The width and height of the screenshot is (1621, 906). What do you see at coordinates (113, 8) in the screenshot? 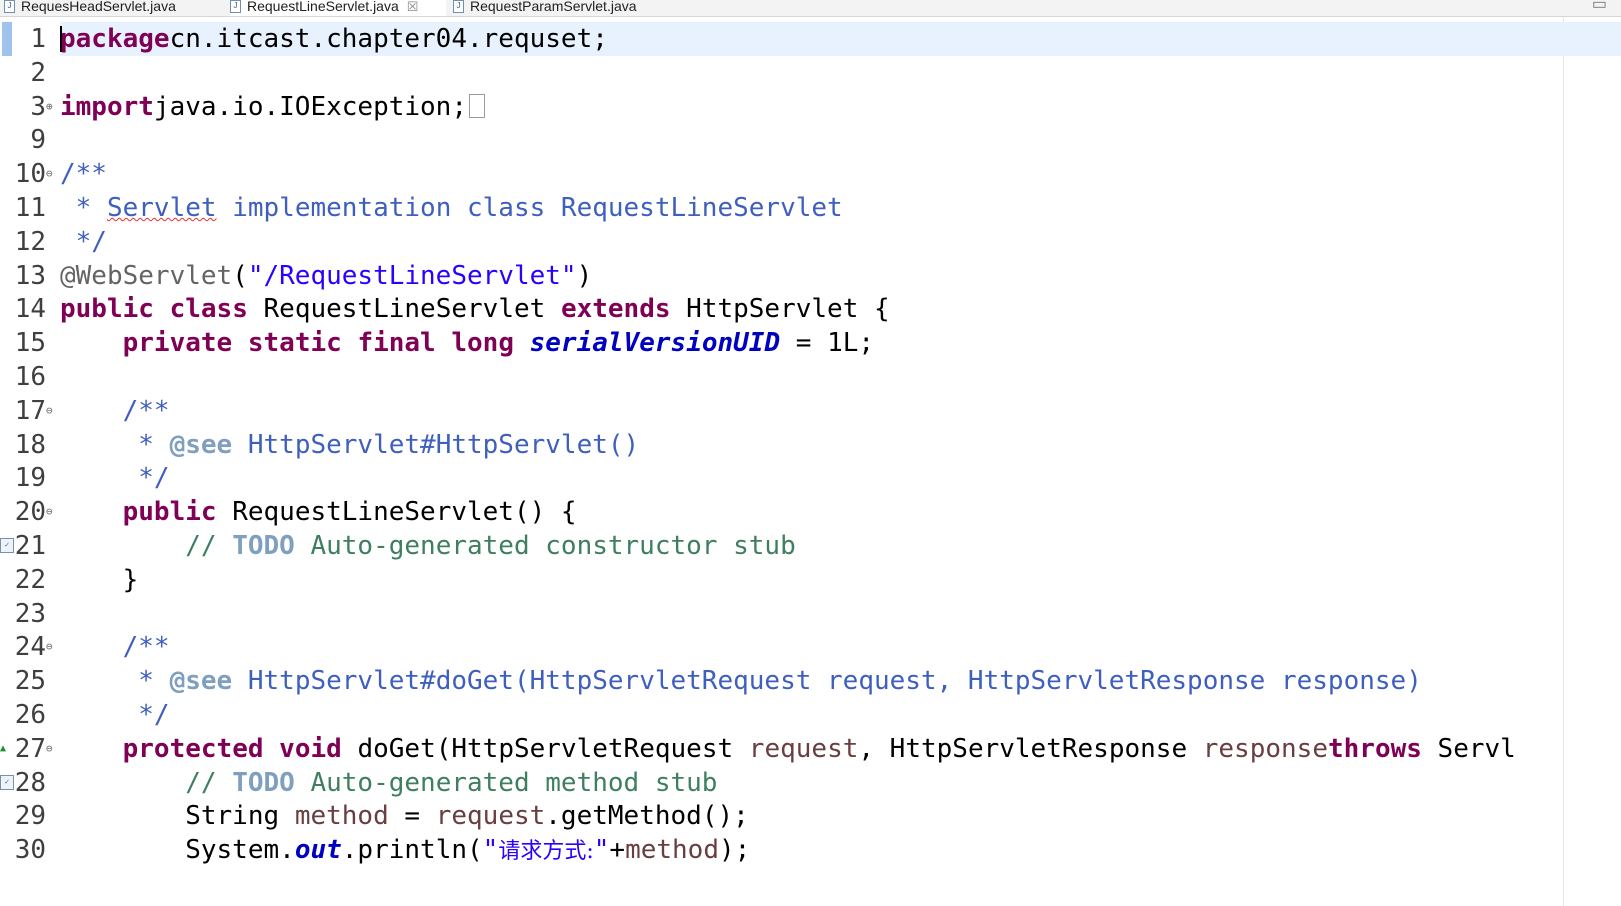
I see `tab-requesheadservlet: J RequesHeadServlet.java` at bounding box center [113, 8].